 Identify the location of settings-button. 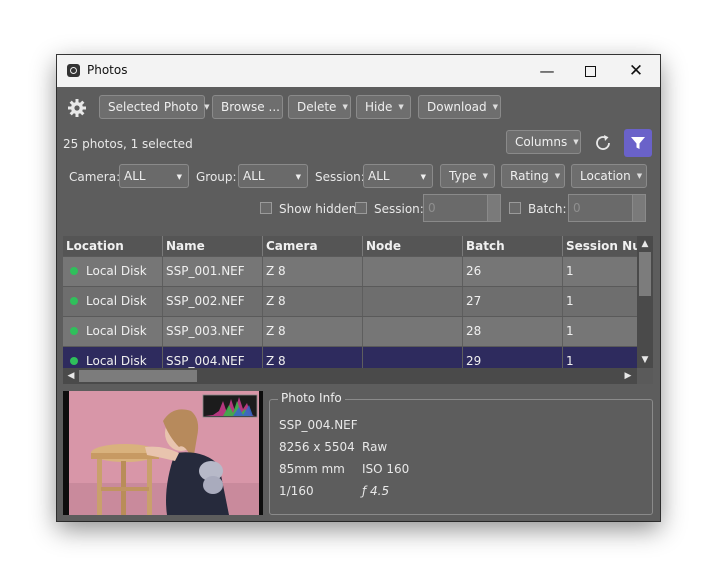
(77, 108).